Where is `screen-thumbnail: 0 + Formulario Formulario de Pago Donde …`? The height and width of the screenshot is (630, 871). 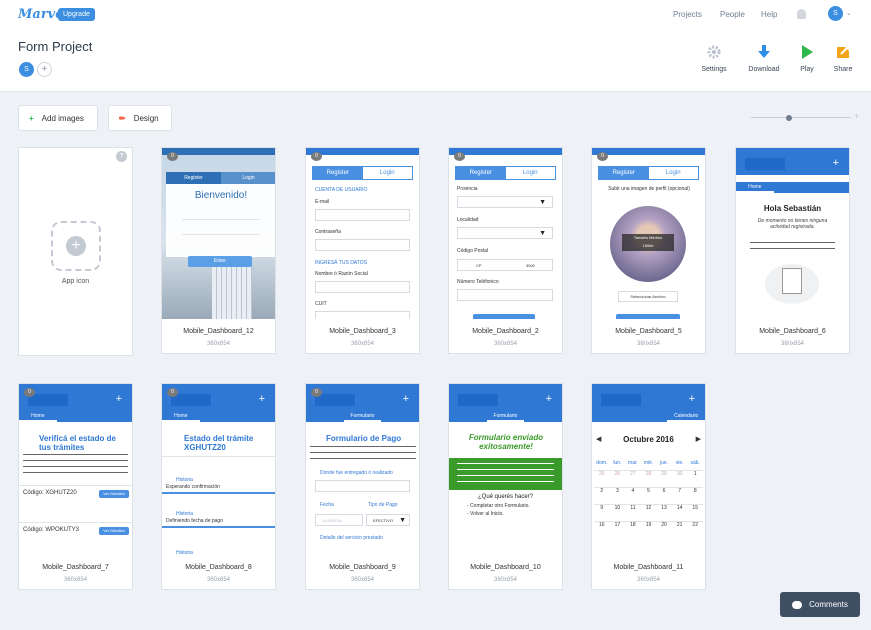
screen-thumbnail: 0 + Formulario Formulario de Pago Donde … is located at coordinates (362, 469).